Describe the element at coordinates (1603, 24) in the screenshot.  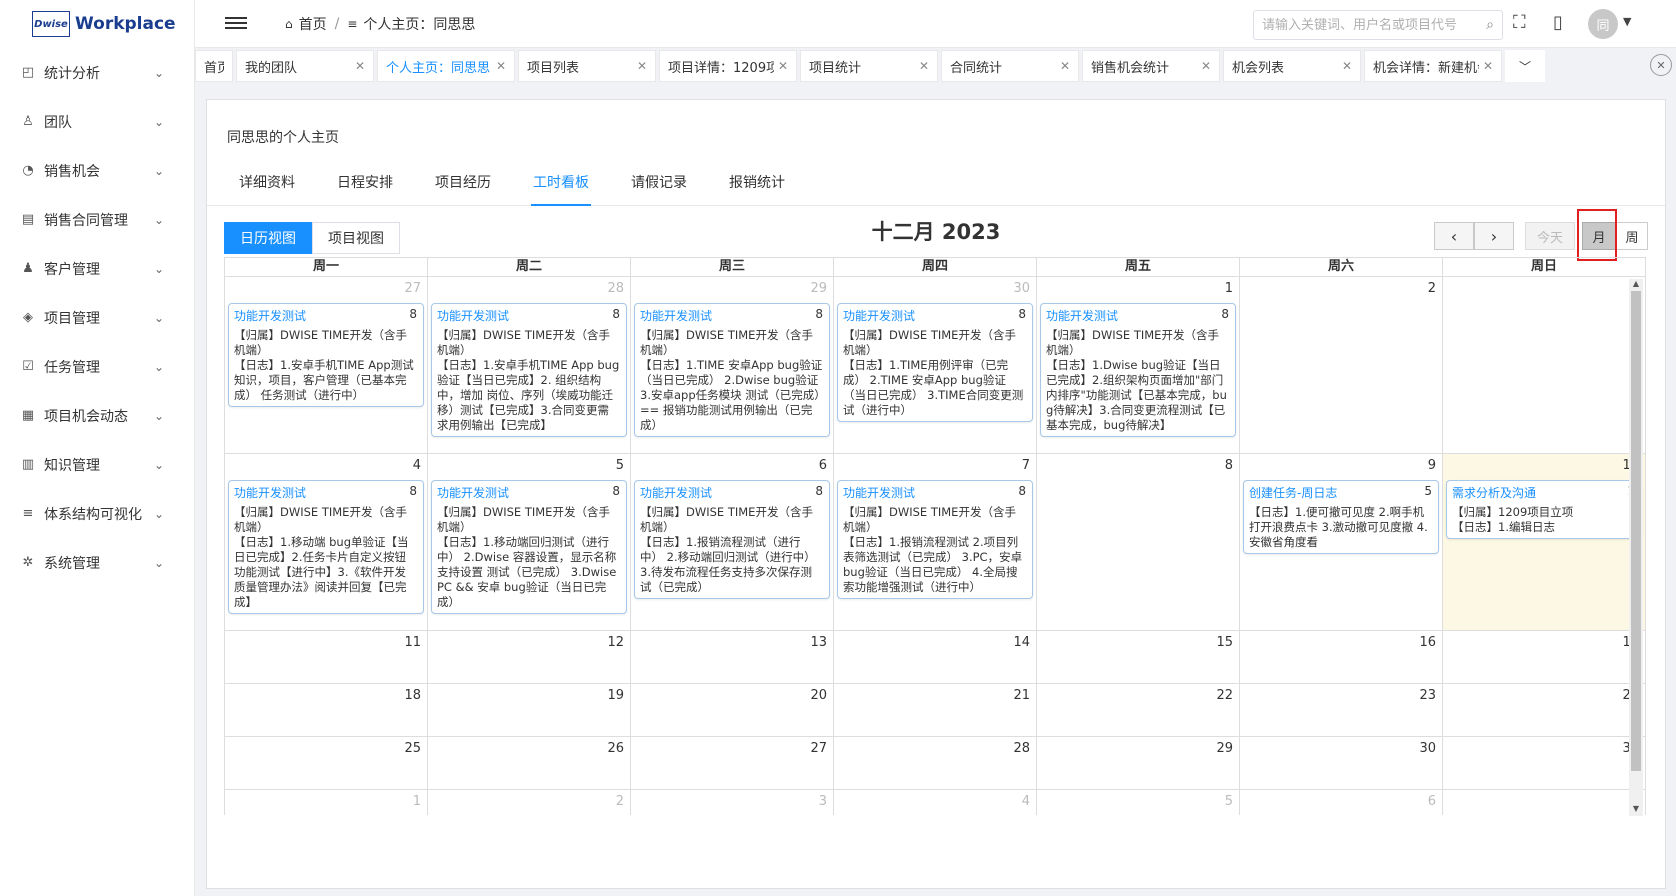
I see `avatar: 同` at that location.